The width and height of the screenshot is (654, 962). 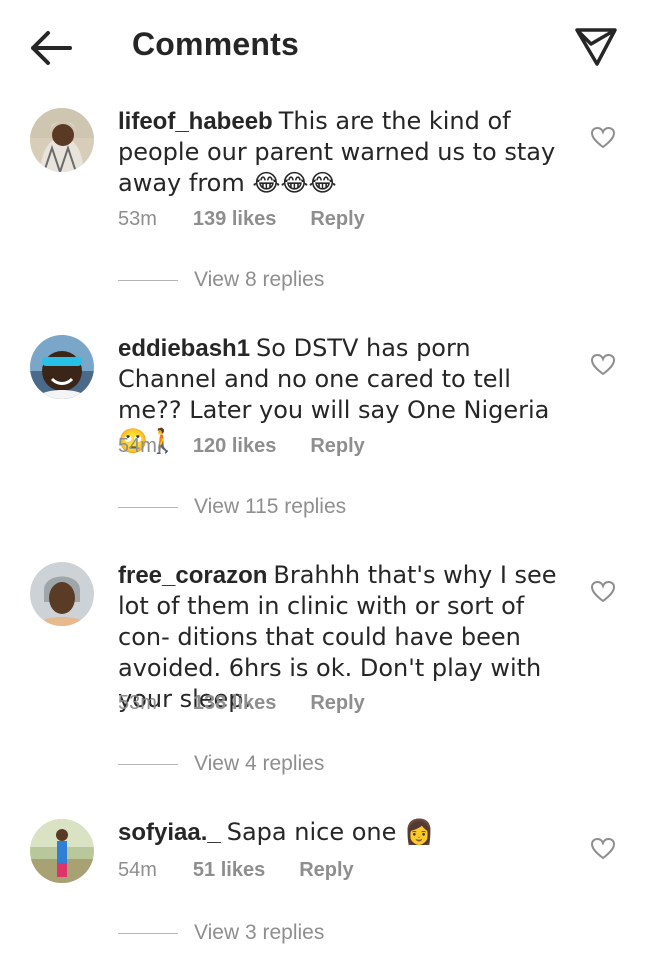 What do you see at coordinates (330, 832) in the screenshot?
I see `comment-body: Sapa nice one 👩` at bounding box center [330, 832].